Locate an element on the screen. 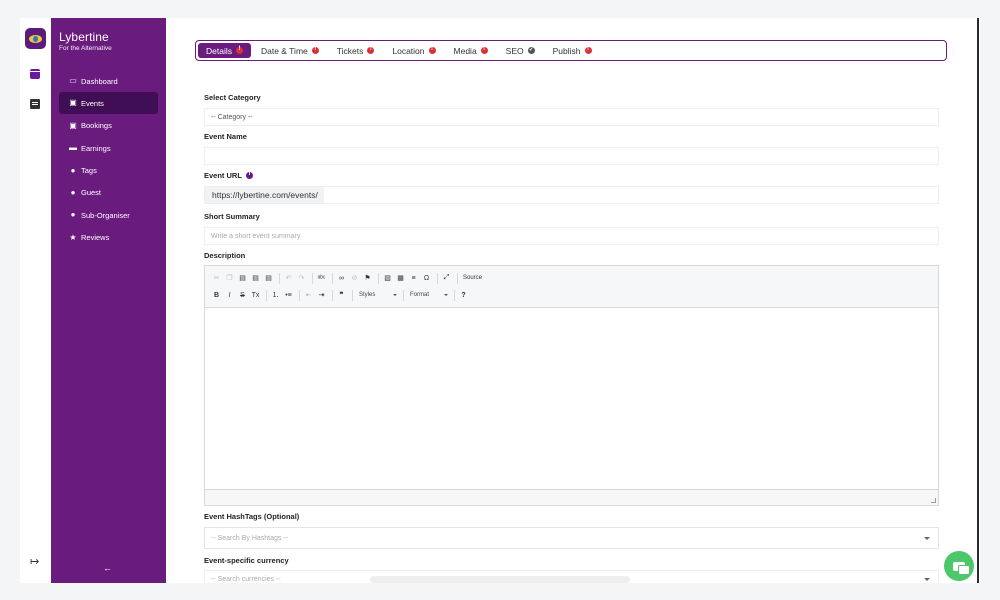 The image size is (1000, 600). tab-details: Details is located at coordinates (224, 50).